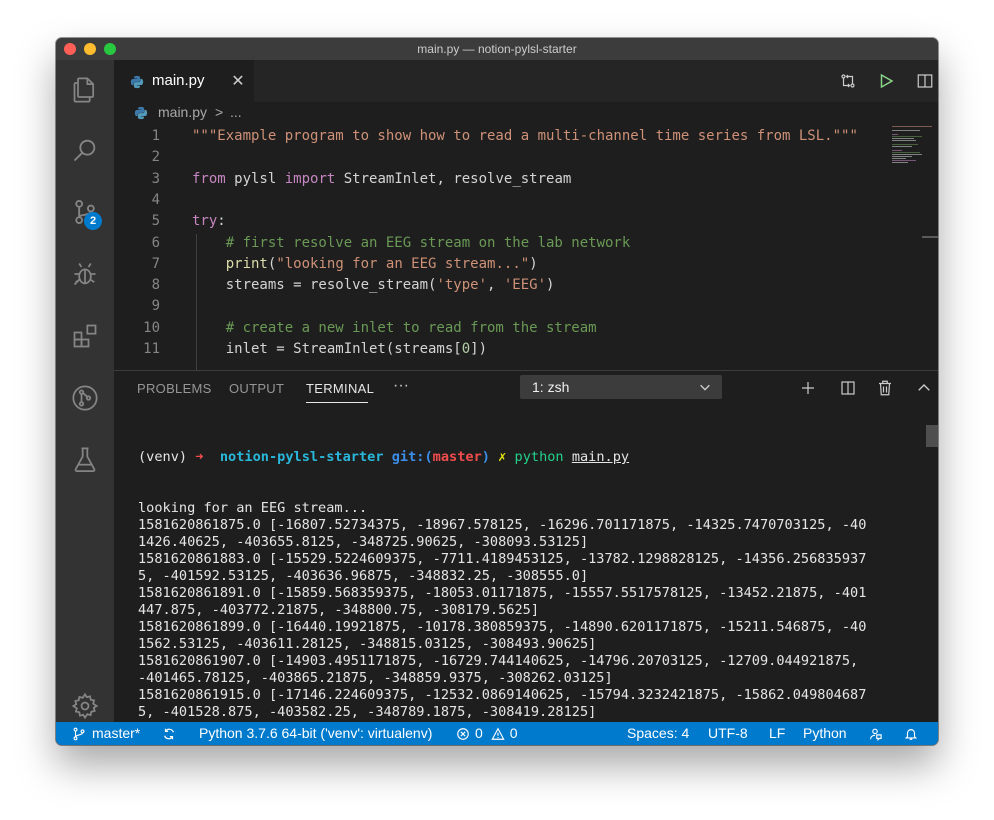 The width and height of the screenshot is (994, 820). Describe the element at coordinates (728, 733) in the screenshot. I see `status-encoding: UTF-8` at that location.